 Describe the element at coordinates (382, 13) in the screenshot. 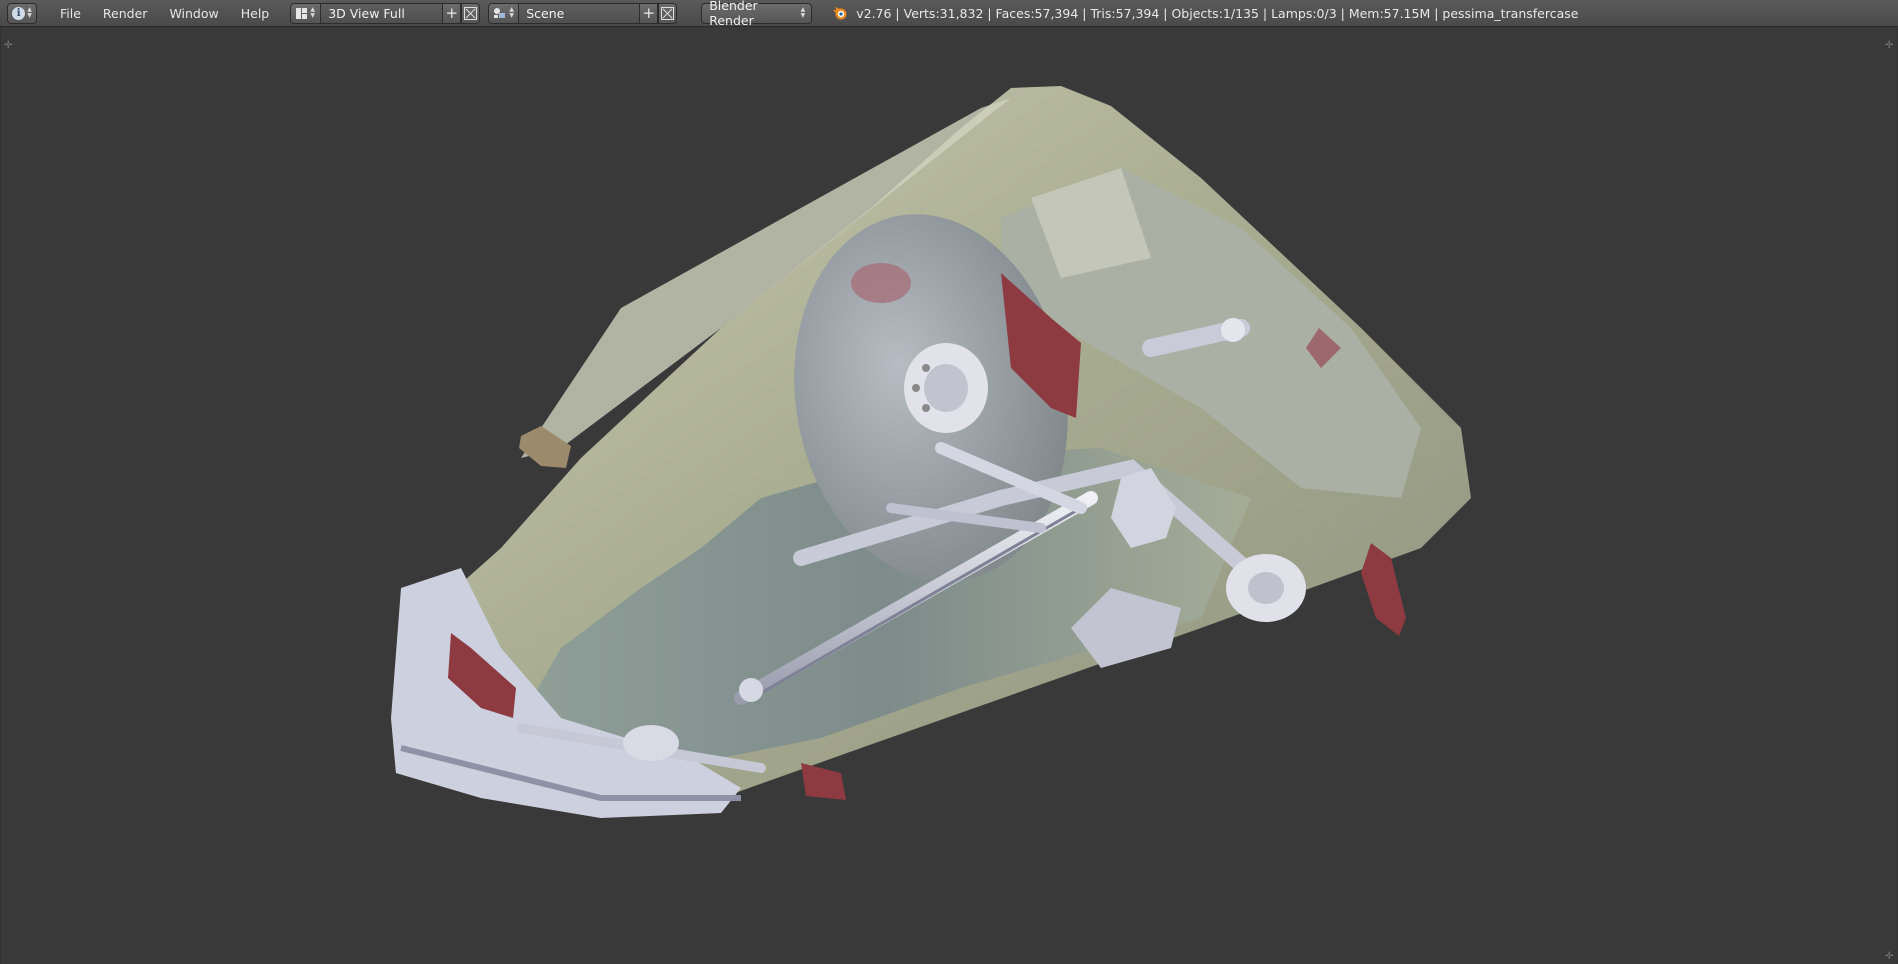

I see `screen-layout-name-field: 3D View Full` at that location.